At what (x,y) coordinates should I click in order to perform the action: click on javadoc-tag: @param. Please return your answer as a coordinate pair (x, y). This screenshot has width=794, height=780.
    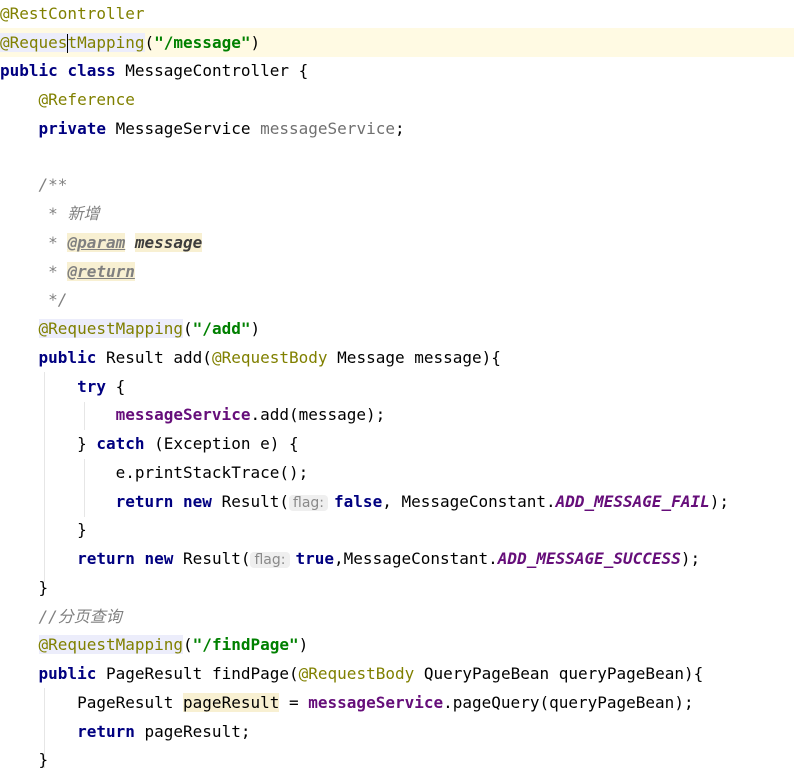
    Looking at the image, I should click on (96, 242).